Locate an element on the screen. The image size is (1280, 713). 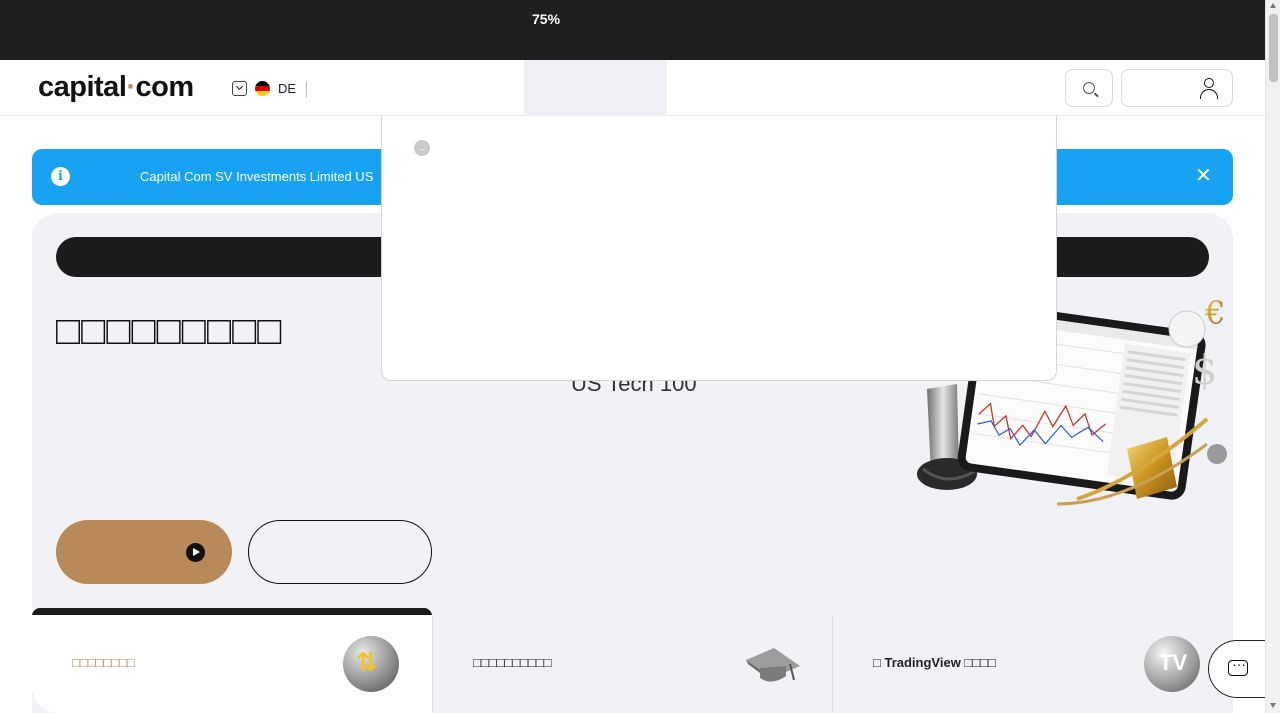
vertical-scrollbar is located at coordinates (1272, 356).